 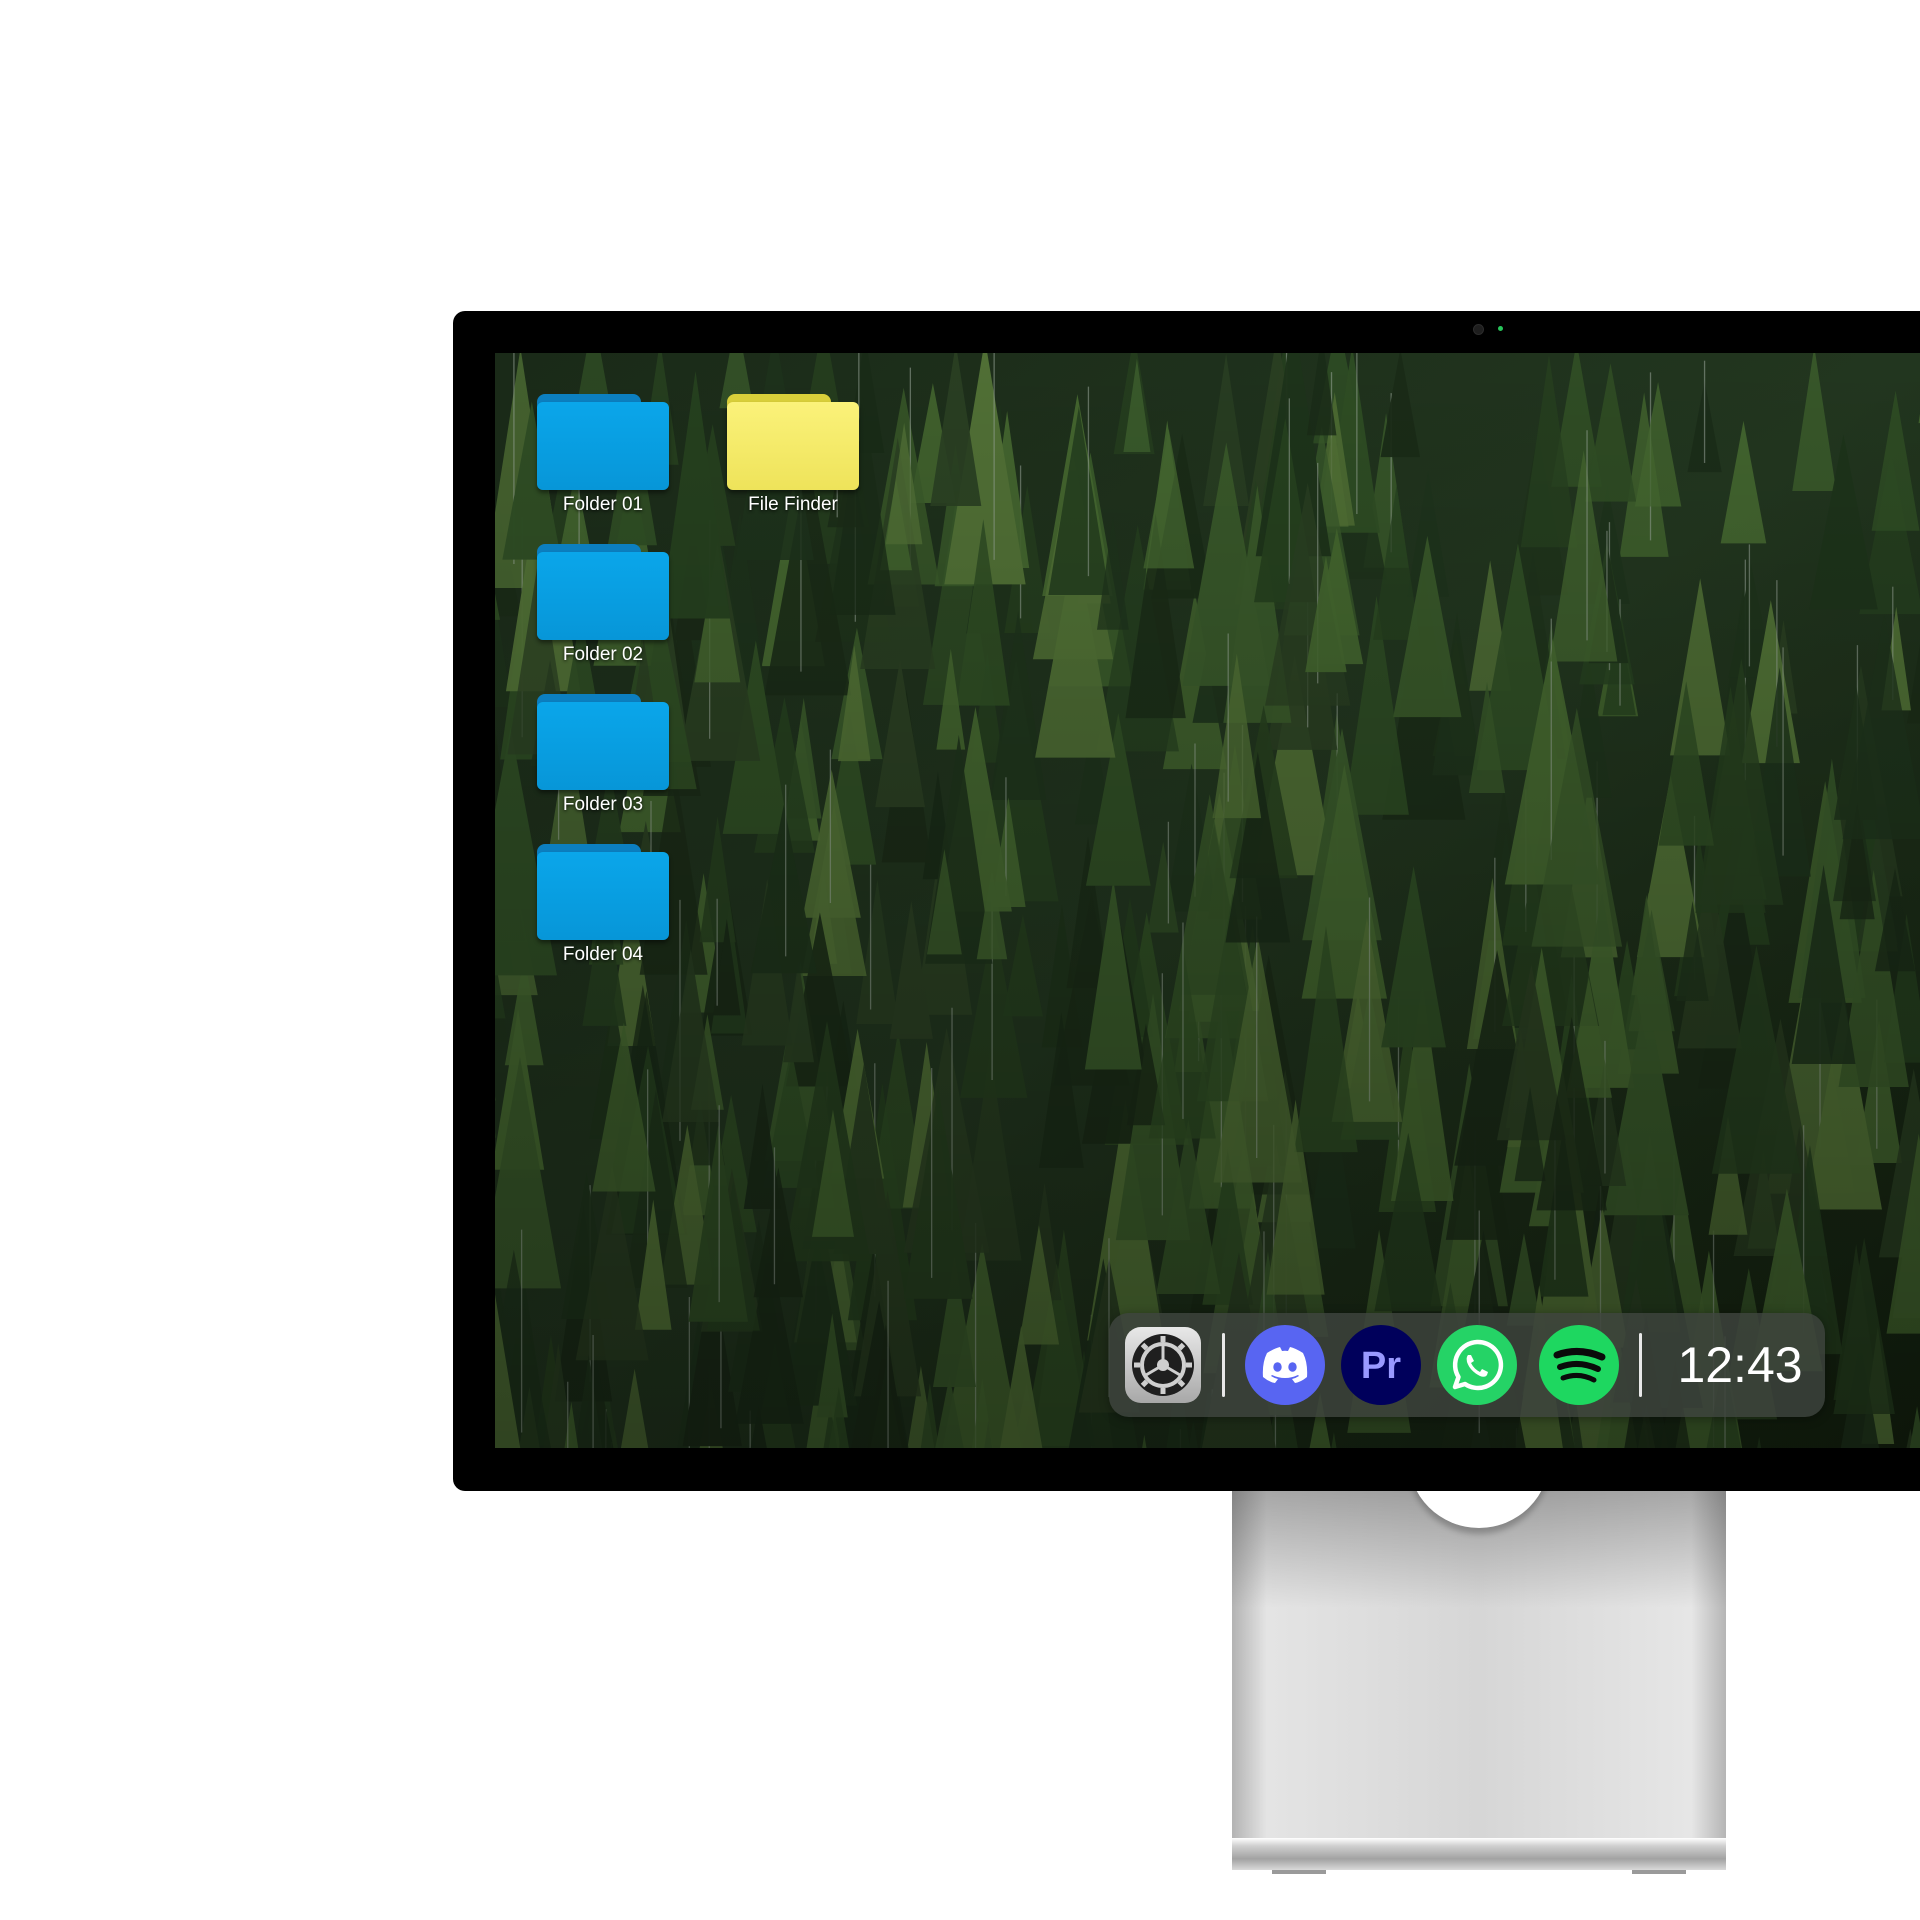 I want to click on dock-app-discord, so click(x=1285, y=1365).